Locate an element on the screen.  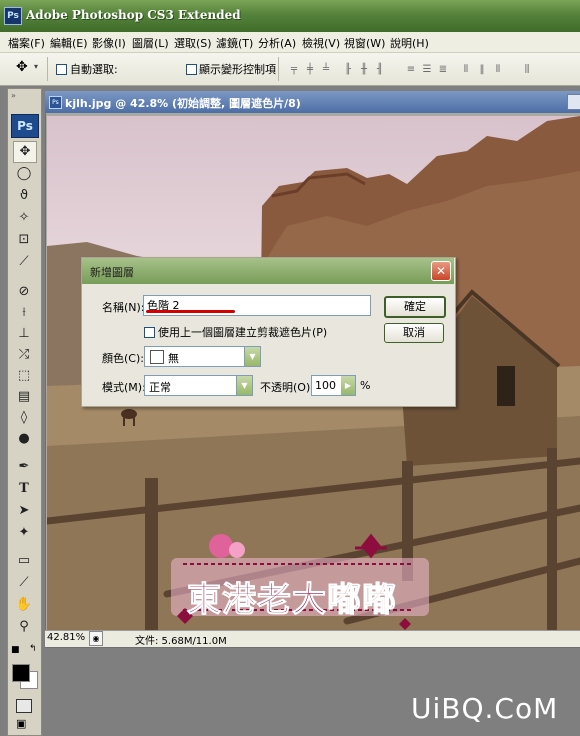
ok-button: 確定 is located at coordinates (415, 307).